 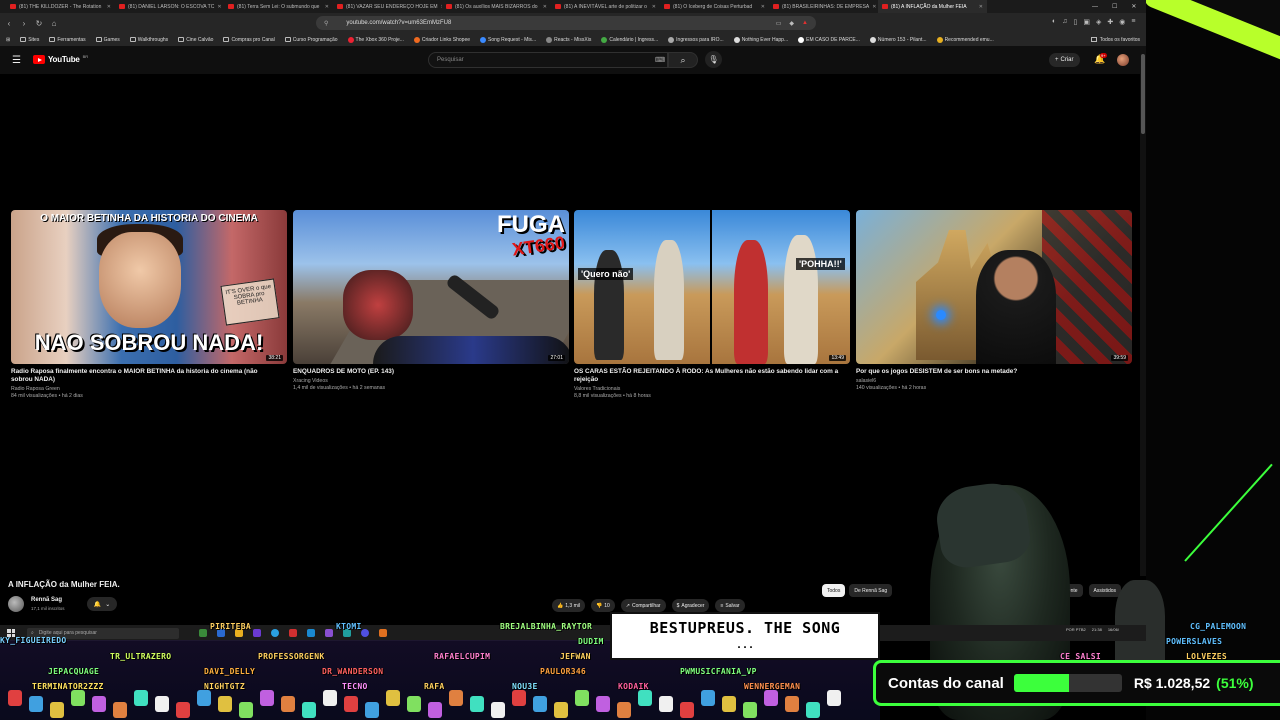 I want to click on video-title: ENQUADROS DE MOTO (EP. 143), so click(x=431, y=372).